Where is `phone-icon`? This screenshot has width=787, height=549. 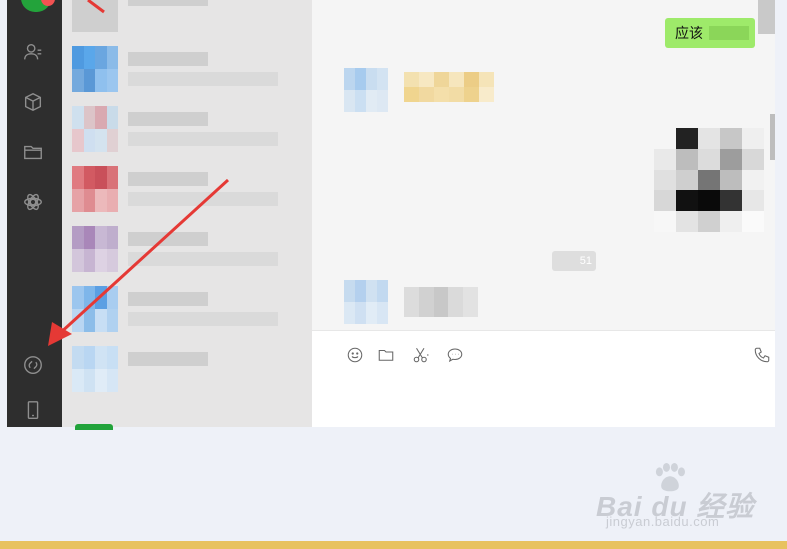
phone-icon is located at coordinates (762, 355).